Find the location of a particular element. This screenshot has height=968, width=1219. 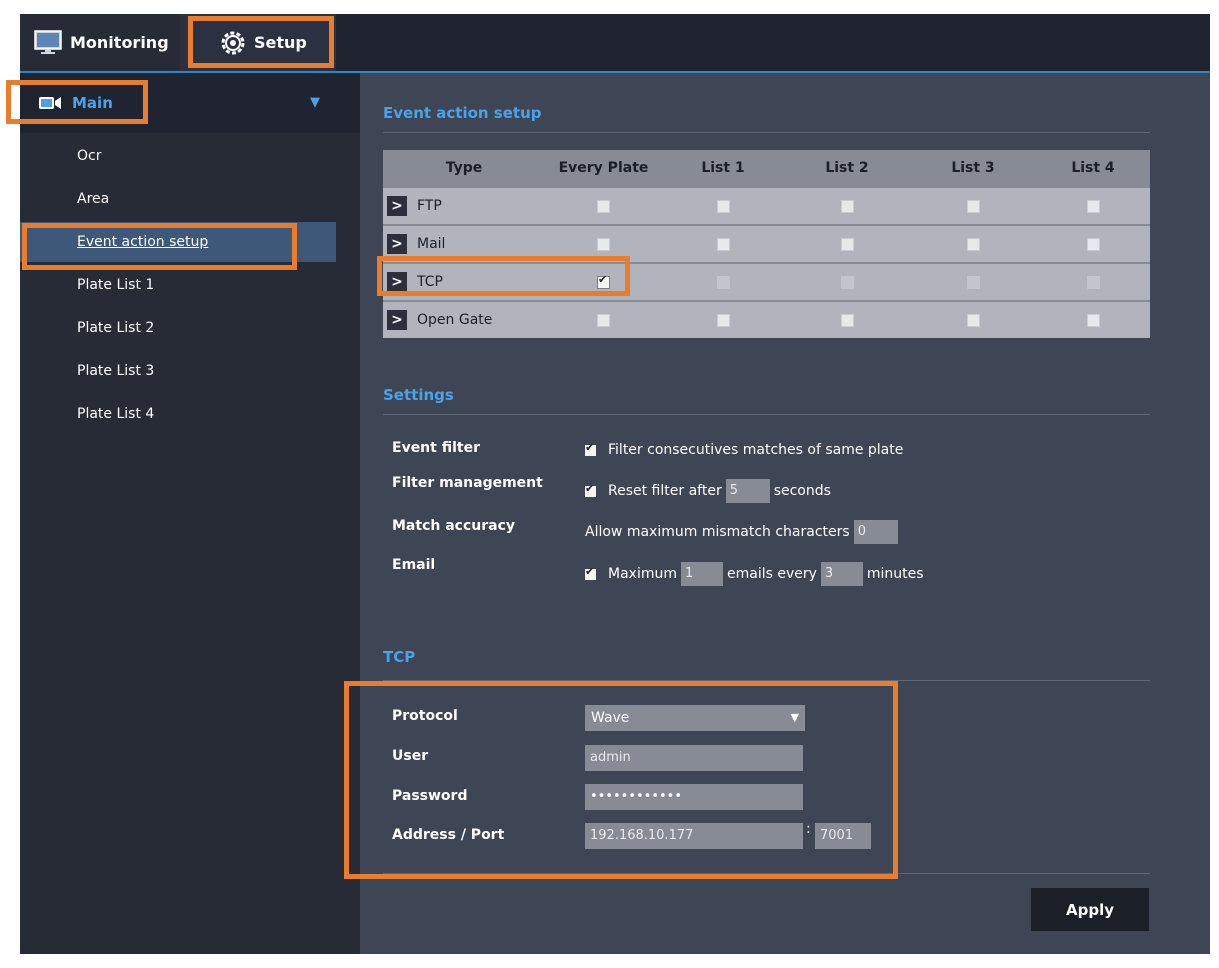

reset-filter-seconds-input: 5 is located at coordinates (747, 491).